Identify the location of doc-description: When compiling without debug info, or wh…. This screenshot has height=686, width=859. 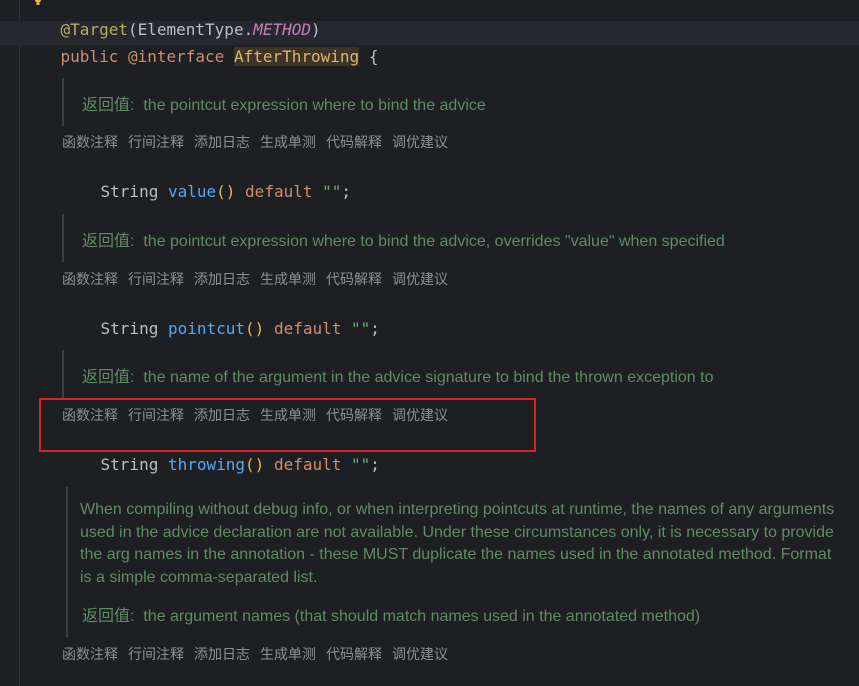
(457, 543).